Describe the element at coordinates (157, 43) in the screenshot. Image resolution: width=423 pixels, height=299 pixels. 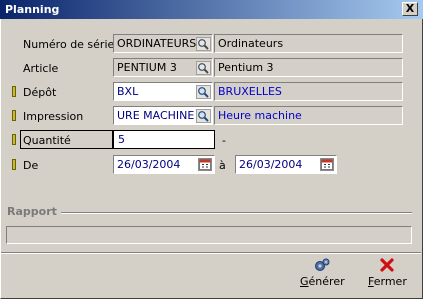
I see `serie-code-value: ORDINATEURS` at that location.